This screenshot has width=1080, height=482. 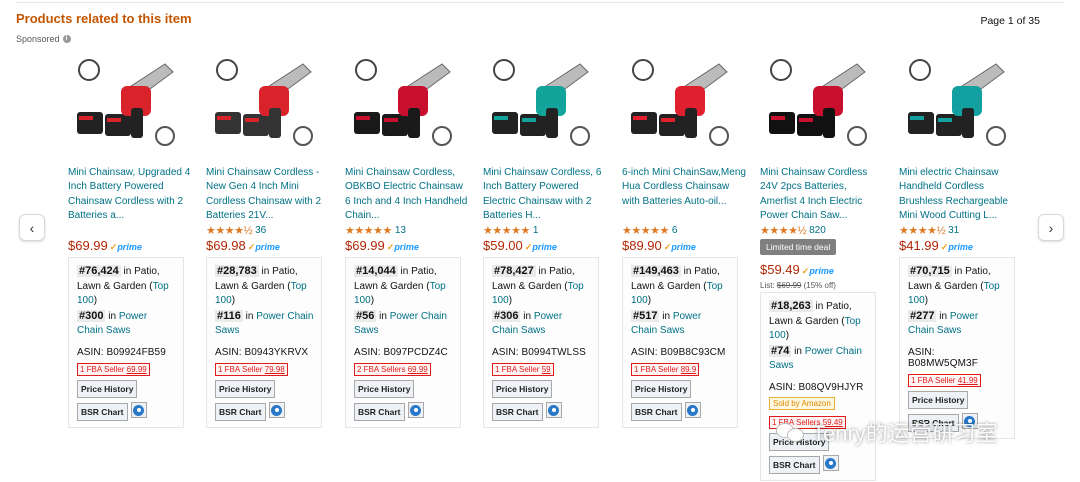 I want to click on product-rating: ★★★★★ 1, so click(x=545, y=230).